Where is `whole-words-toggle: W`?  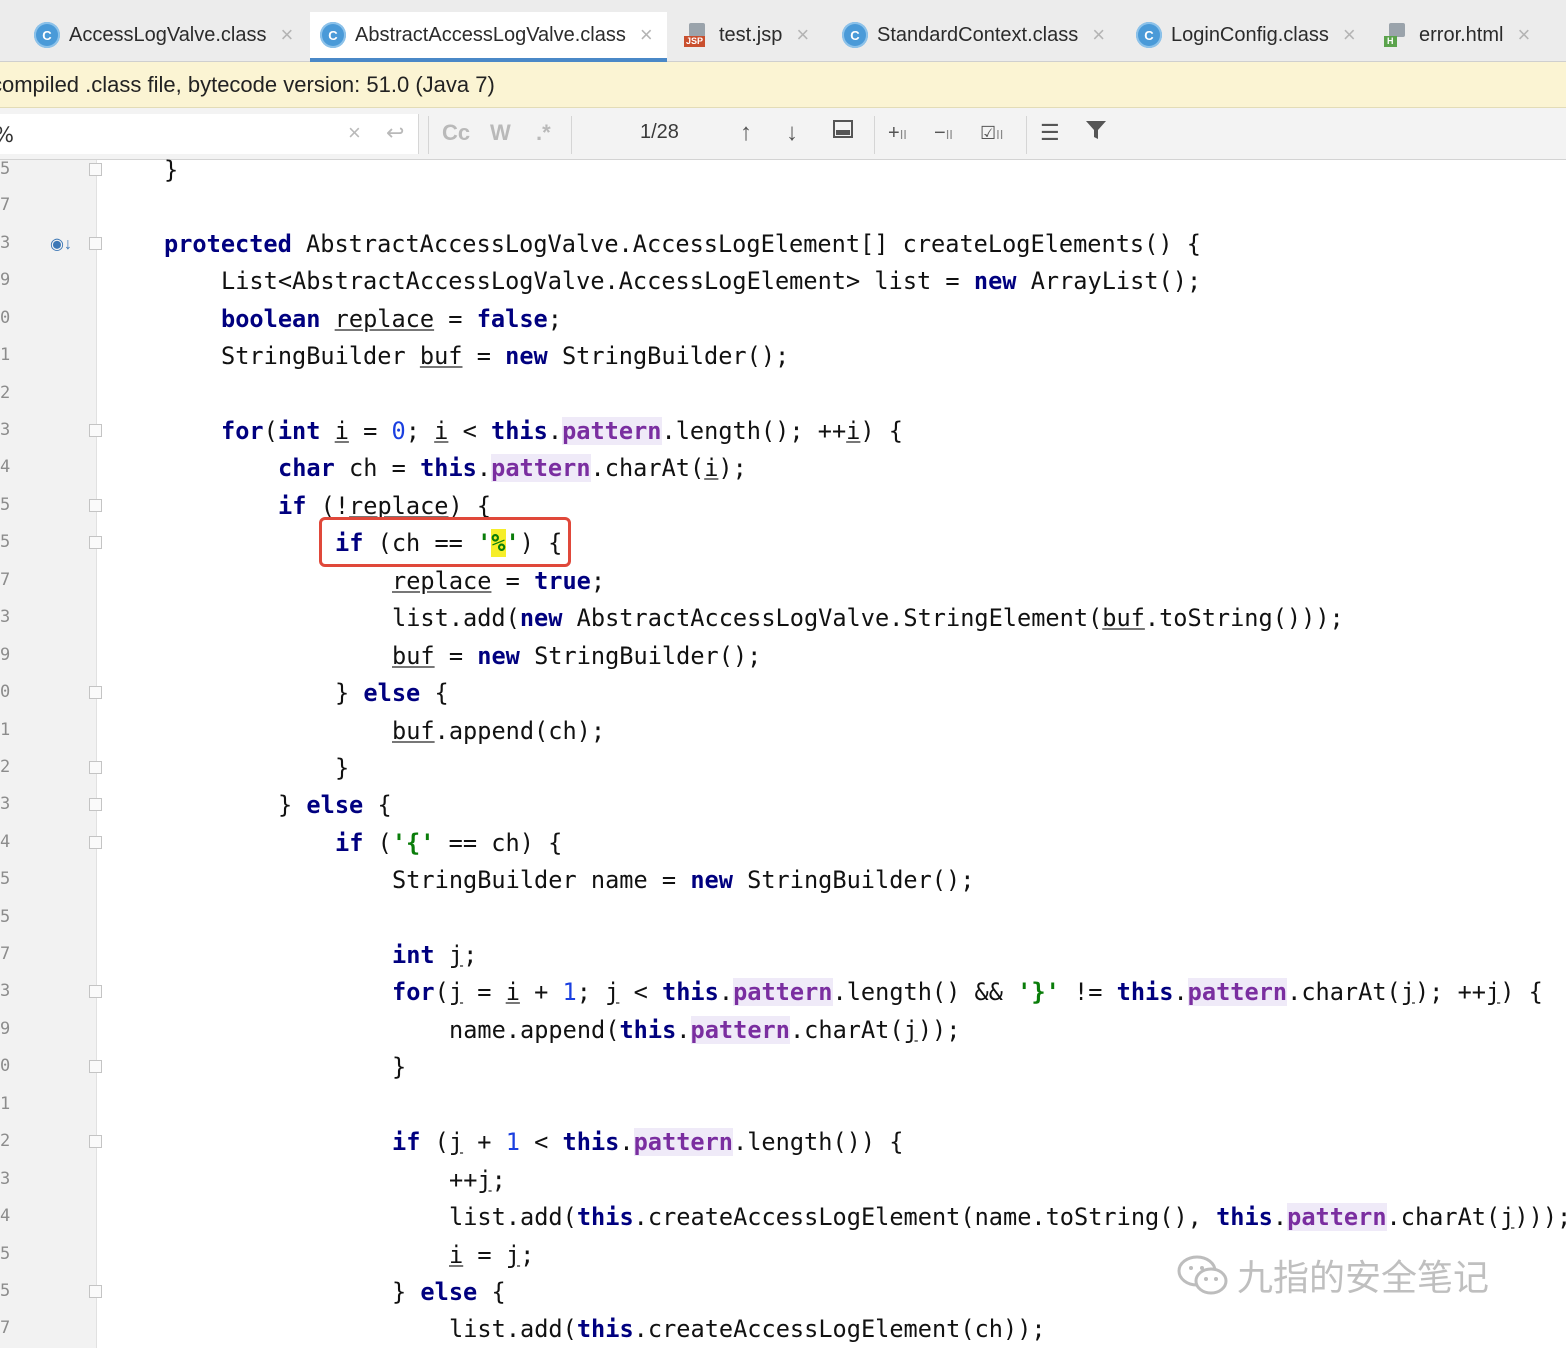
whole-words-toggle: W is located at coordinates (500, 133).